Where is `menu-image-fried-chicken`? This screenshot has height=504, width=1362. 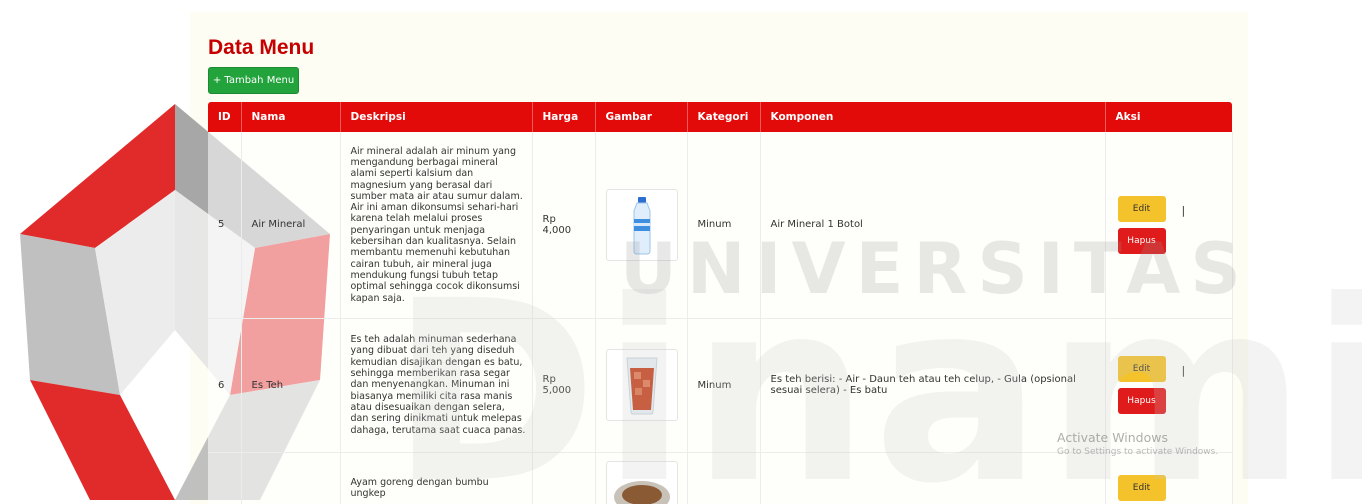
menu-image-fried-chicken is located at coordinates (641, 482).